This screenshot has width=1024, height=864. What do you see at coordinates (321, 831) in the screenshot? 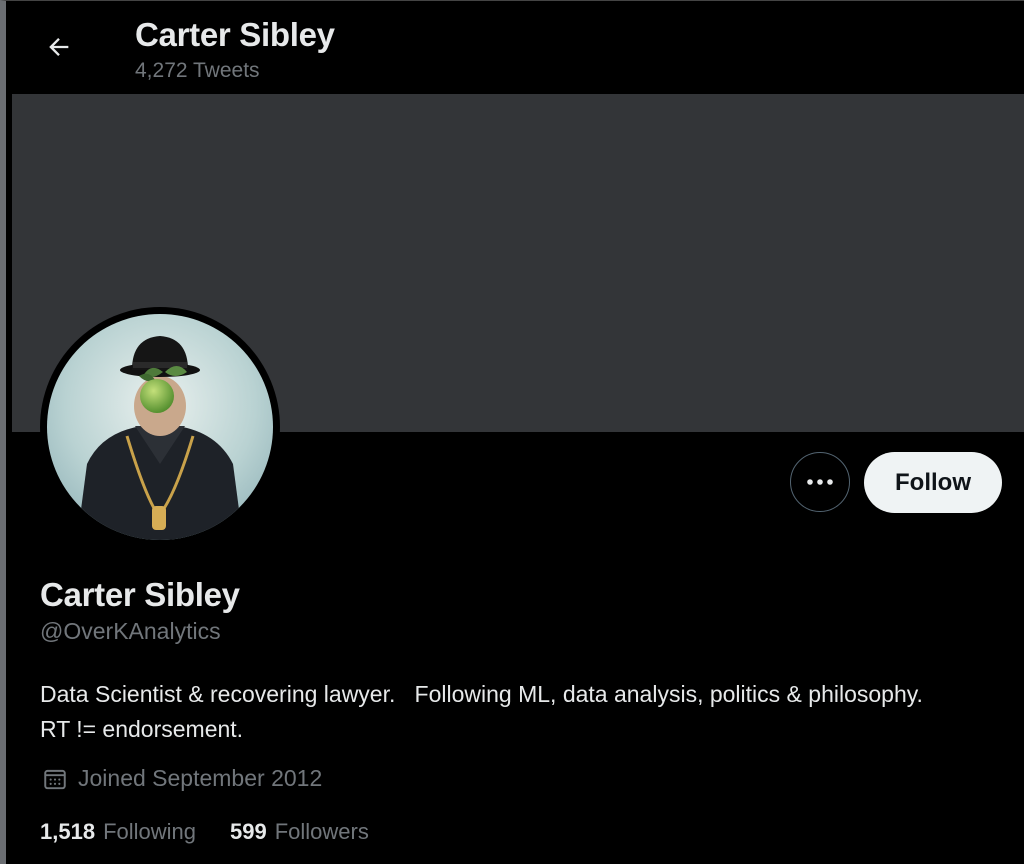
I see `followers-label: Followers` at bounding box center [321, 831].